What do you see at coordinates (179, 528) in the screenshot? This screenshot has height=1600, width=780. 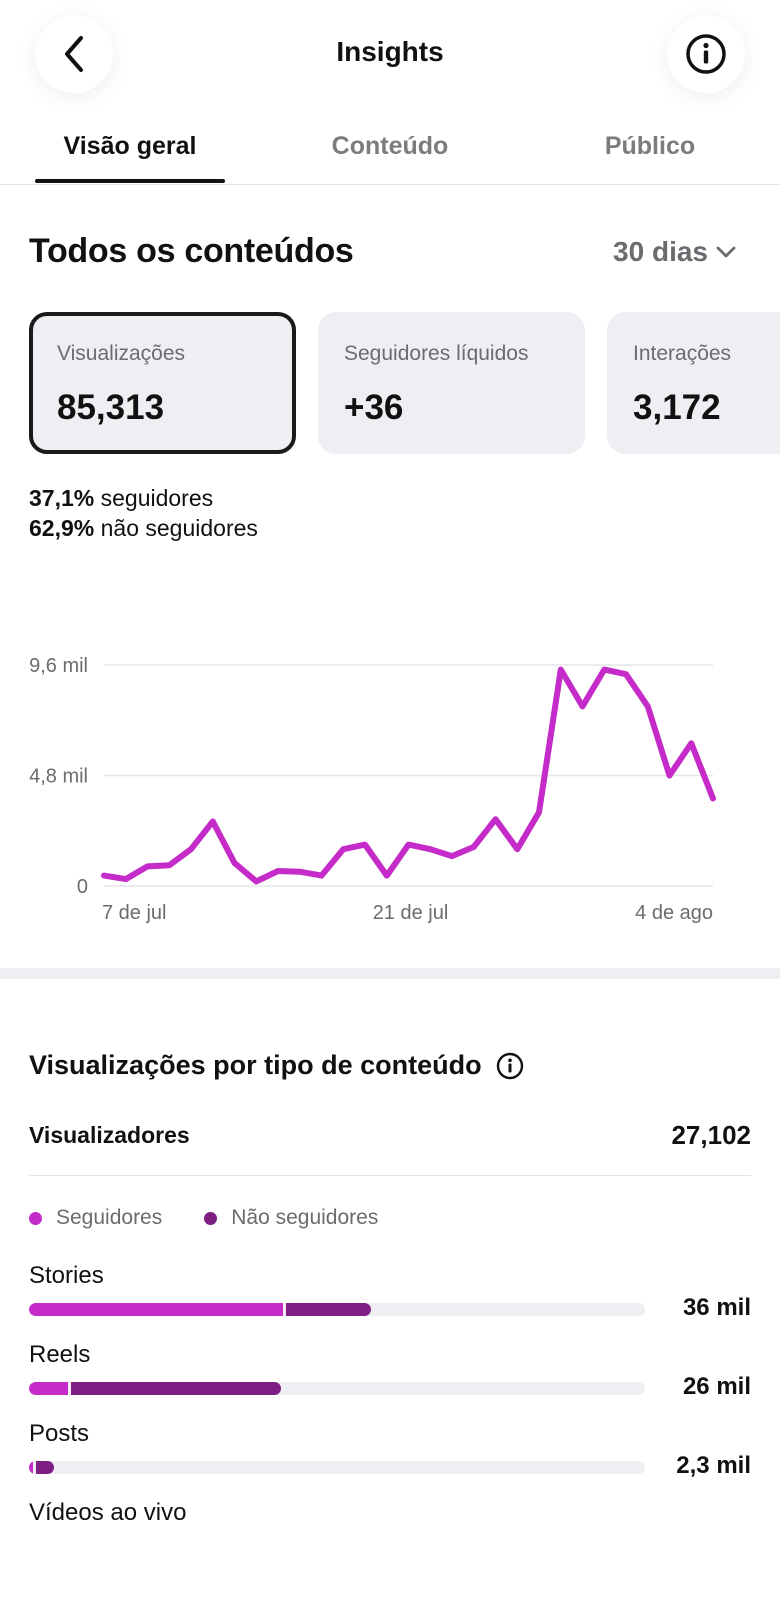 I see `split-non-followers-text: não seguidores` at bounding box center [179, 528].